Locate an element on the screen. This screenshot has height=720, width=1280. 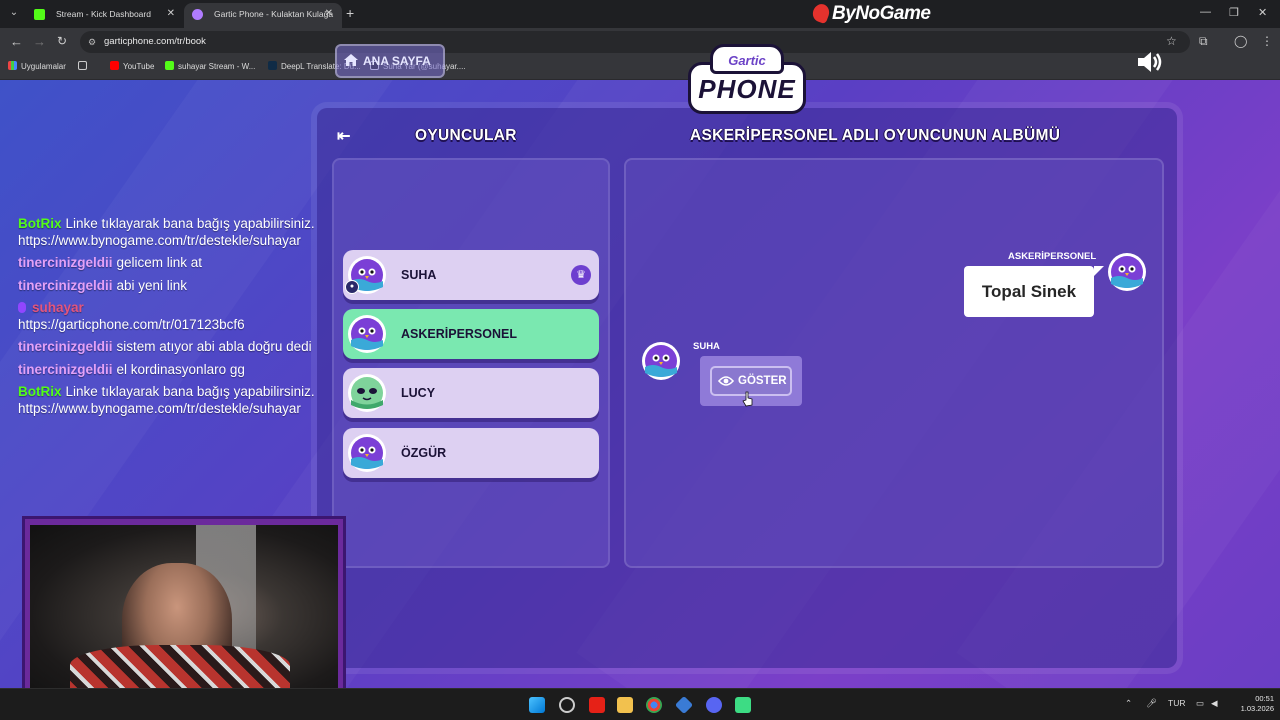
restore-button: ❐ is located at coordinates (1234, 12).